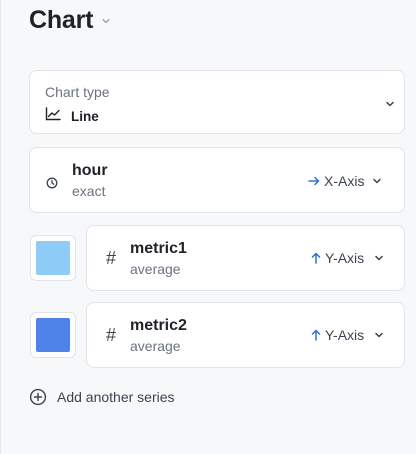  What do you see at coordinates (217, 102) in the screenshot?
I see `chart-type-select: Chart type Line` at bounding box center [217, 102].